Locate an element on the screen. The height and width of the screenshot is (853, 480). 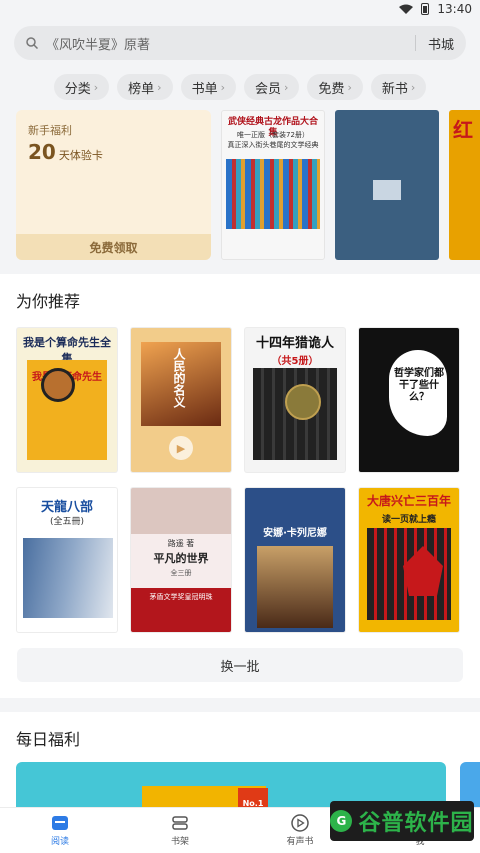
welfare-value: 20 天体验卡 is located at coordinates (65, 152).